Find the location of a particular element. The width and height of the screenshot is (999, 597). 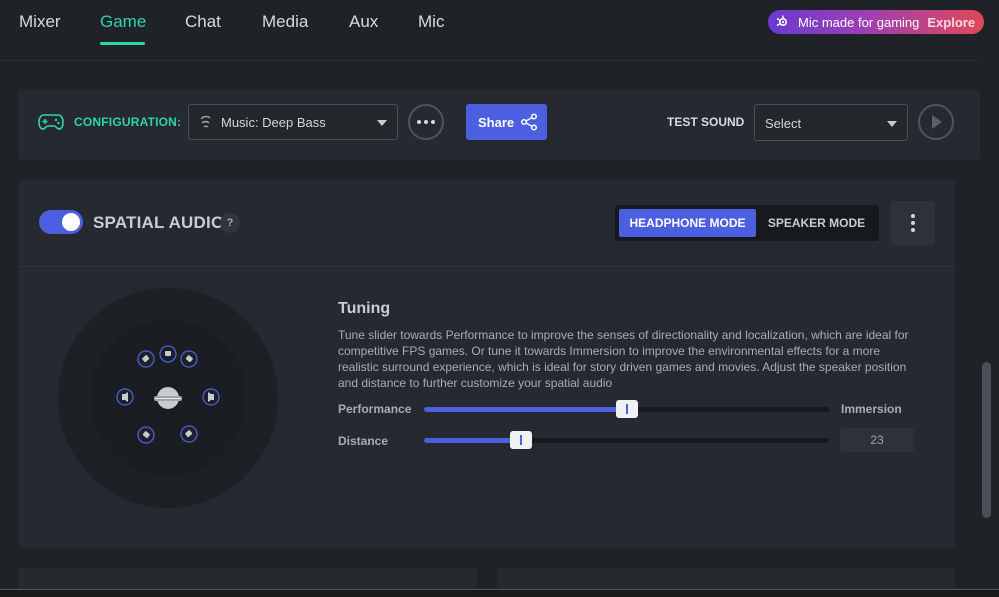

taskbar-strip is located at coordinates (499, 593).